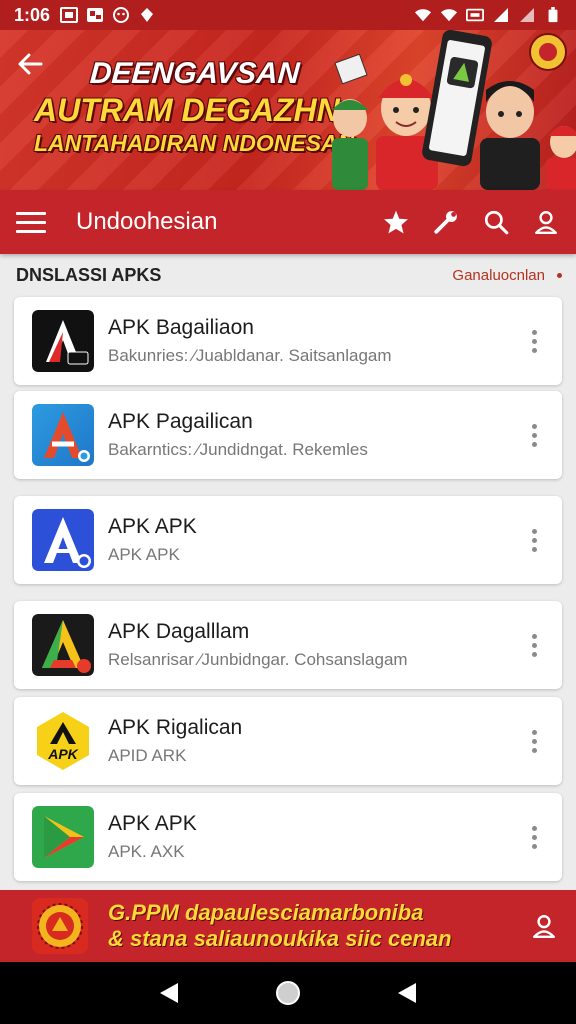 This screenshot has height=1024, width=576. I want to click on banner-line-3: LANTAHADIRAN NDONESAN, so click(194, 143).